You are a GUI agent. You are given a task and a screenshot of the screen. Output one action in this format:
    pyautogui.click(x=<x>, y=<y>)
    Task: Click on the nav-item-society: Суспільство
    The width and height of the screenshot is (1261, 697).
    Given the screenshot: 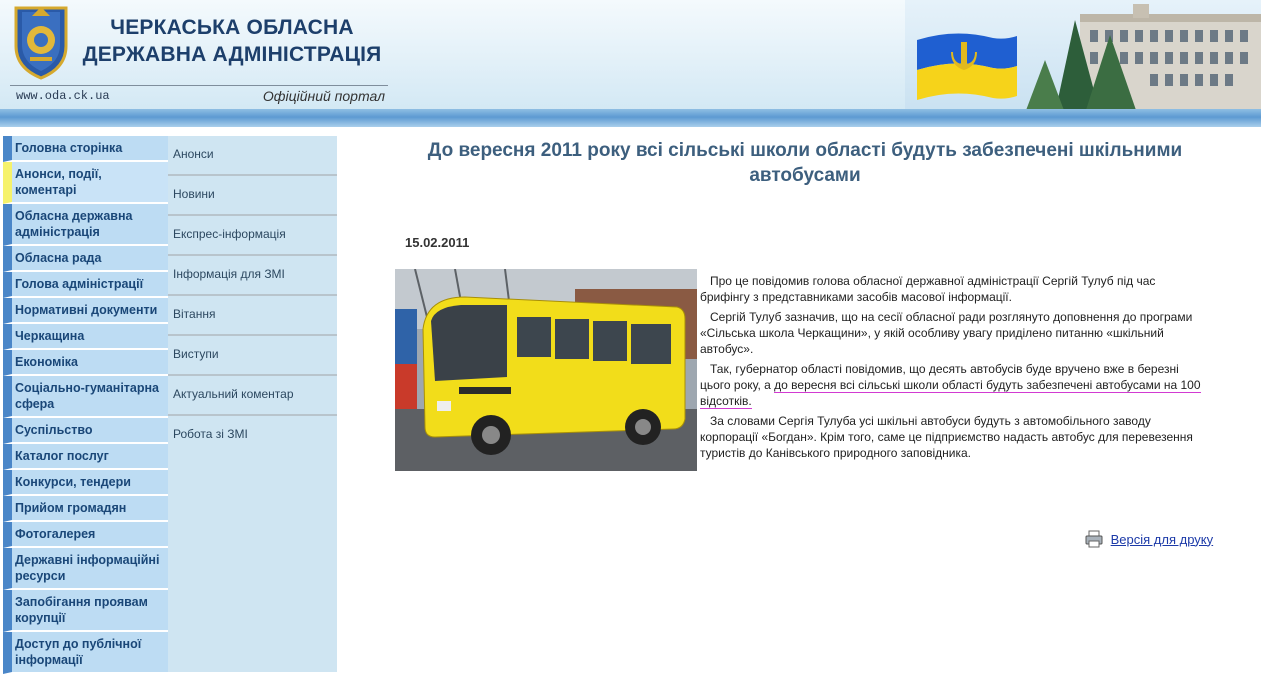 What is the action you would take?
    pyautogui.click(x=85, y=431)
    